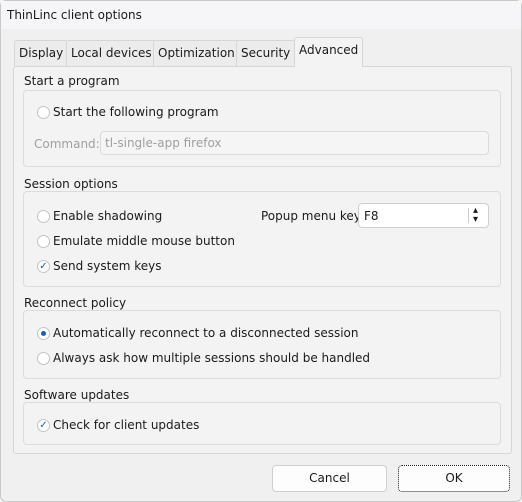 Image resolution: width=522 pixels, height=502 pixels. I want to click on group-title-updates: Software updates, so click(77, 395).